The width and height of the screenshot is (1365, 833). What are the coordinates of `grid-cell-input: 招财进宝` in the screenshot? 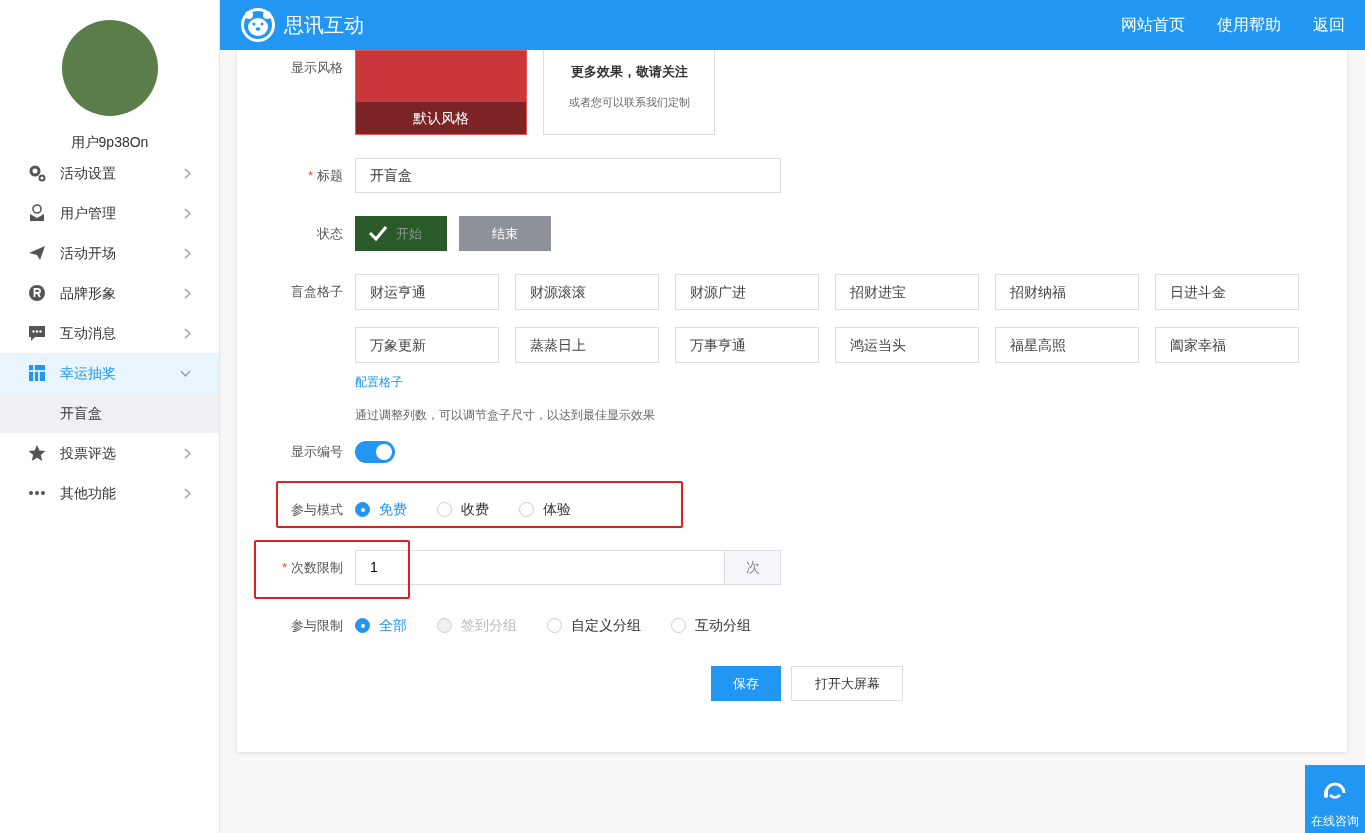 It's located at (907, 292).